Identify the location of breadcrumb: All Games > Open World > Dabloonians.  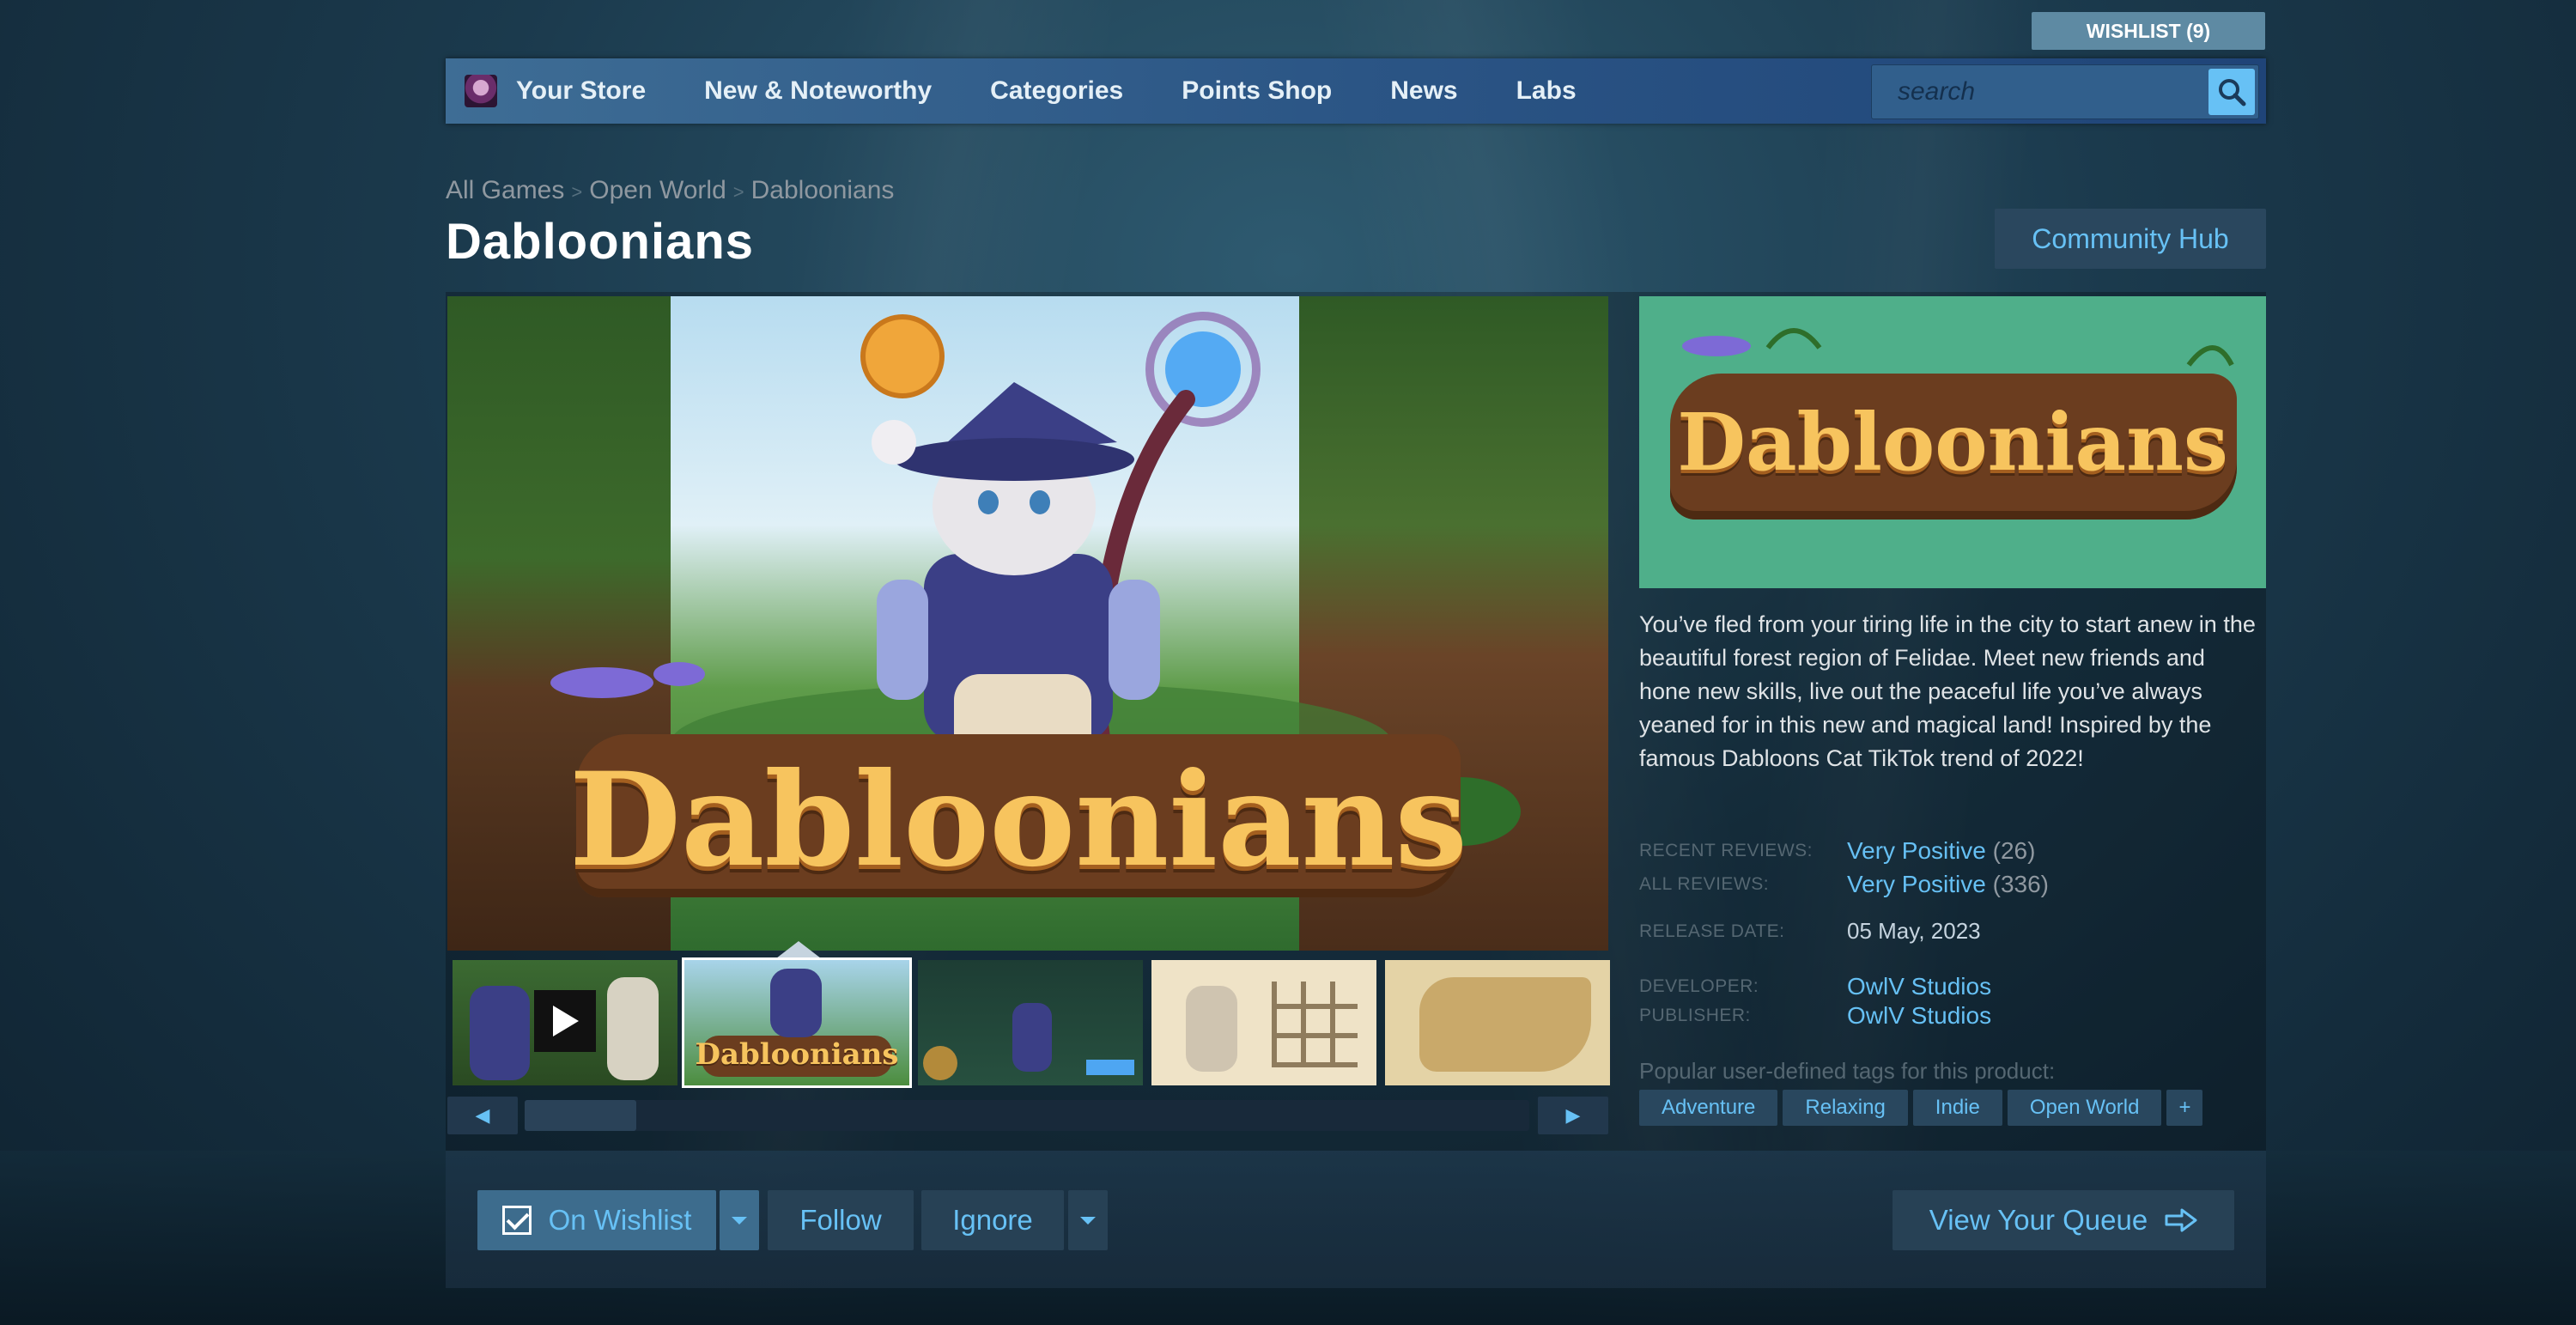
(670, 191).